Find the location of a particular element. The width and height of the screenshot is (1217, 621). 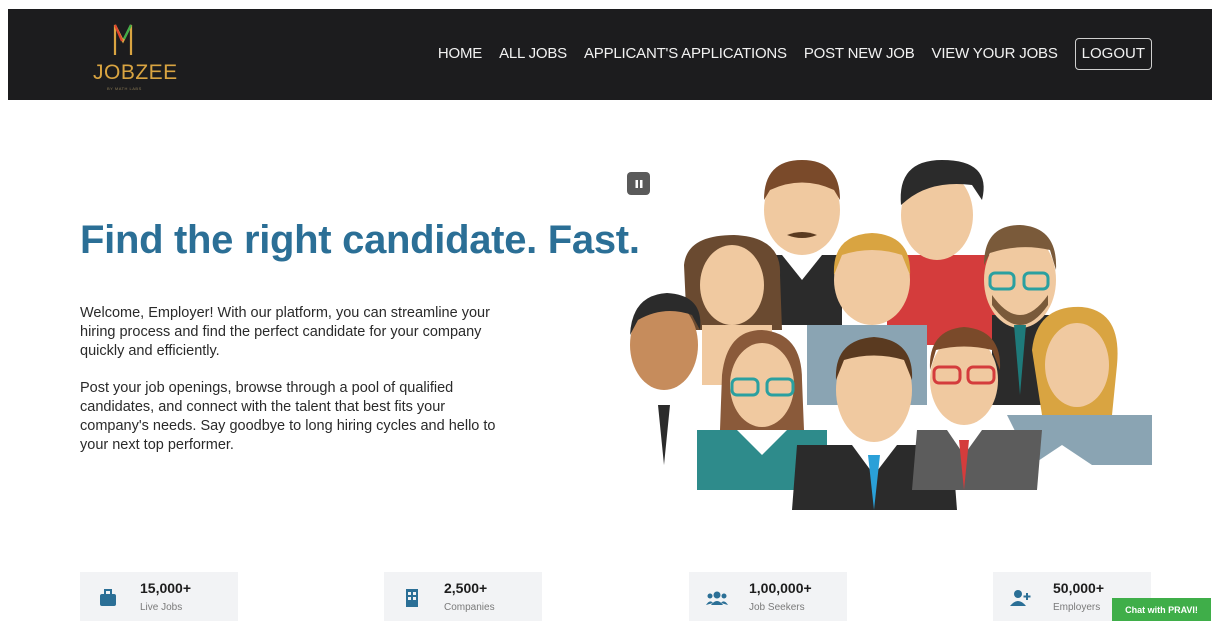

stat-value: 50,000+ is located at coordinates (1078, 588).